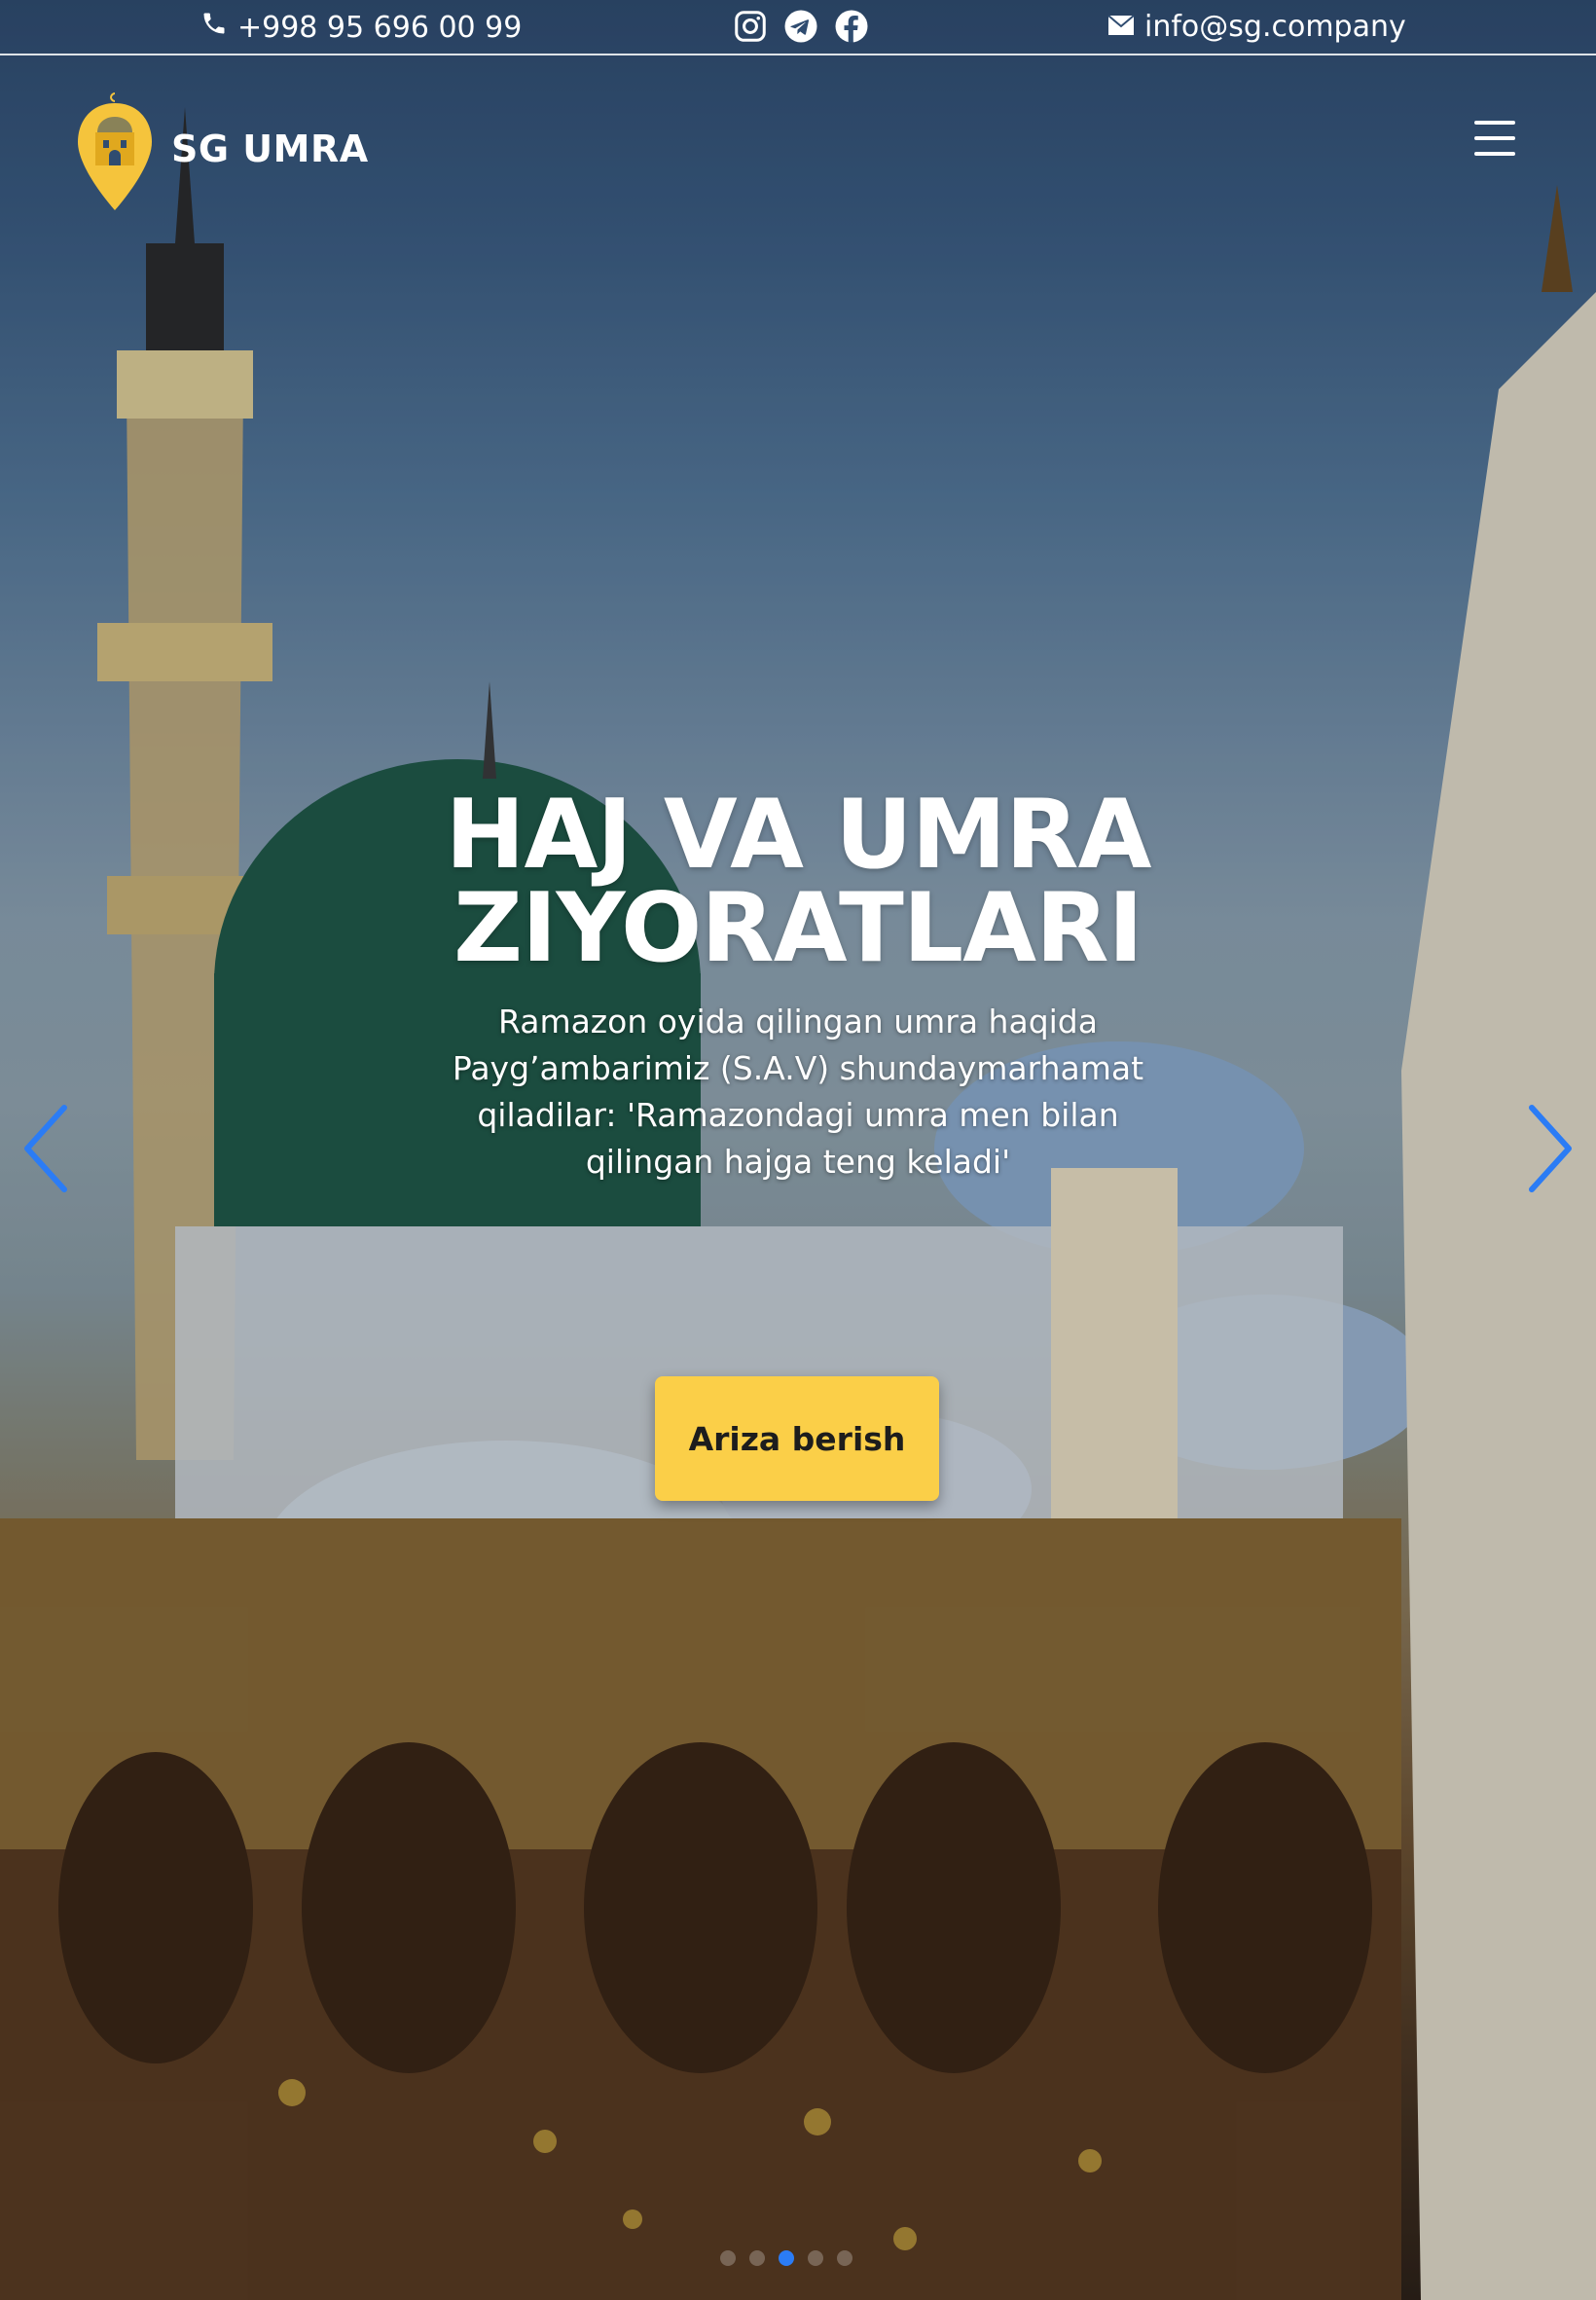 The width and height of the screenshot is (1596, 2300). I want to click on hamburger-menu-button, so click(1494, 138).